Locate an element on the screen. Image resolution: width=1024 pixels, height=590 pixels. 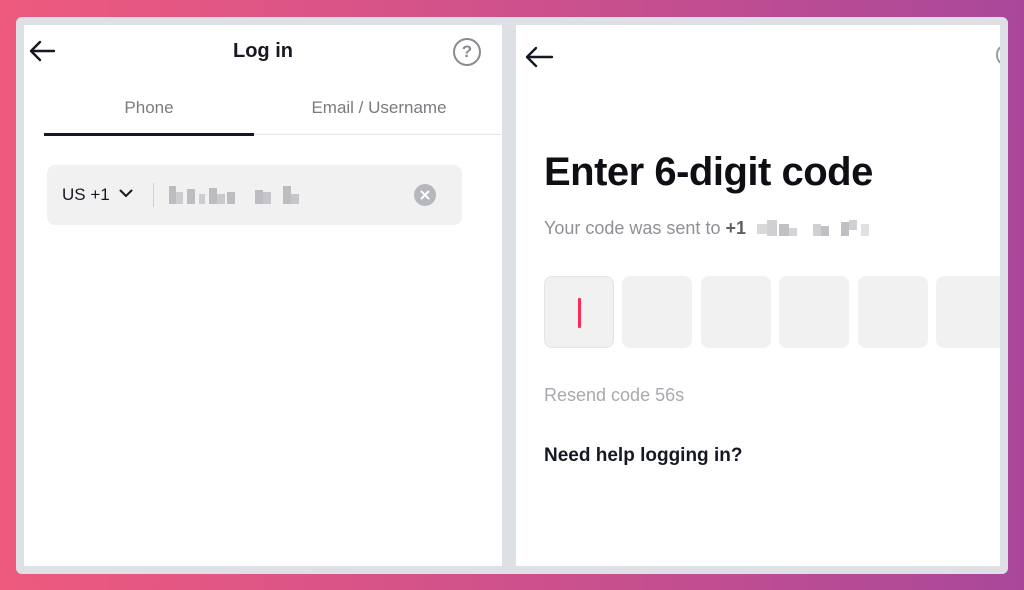
tab-phone: Phone is located at coordinates (149, 111).